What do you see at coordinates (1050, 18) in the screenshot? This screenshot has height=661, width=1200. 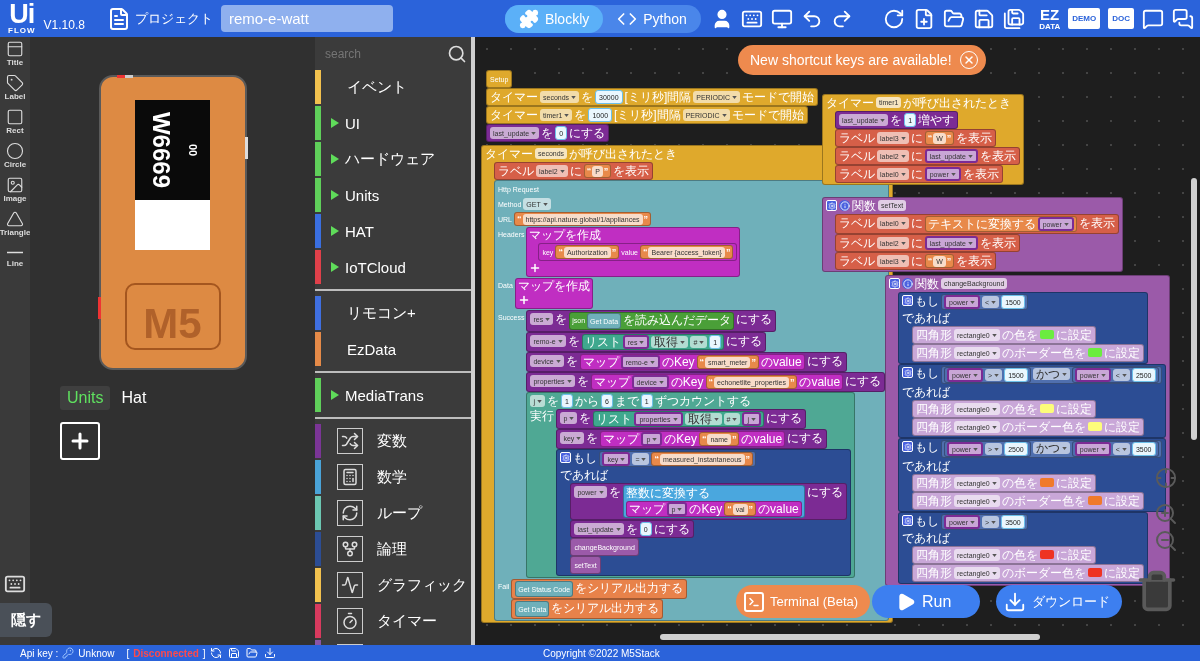 I see `ezdata-button: EZ DATA` at bounding box center [1050, 18].